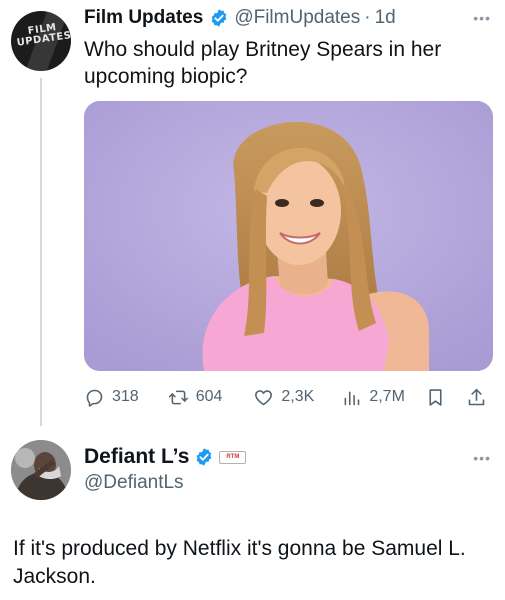  What do you see at coordinates (94, 398) in the screenshot?
I see `reply-icon` at bounding box center [94, 398].